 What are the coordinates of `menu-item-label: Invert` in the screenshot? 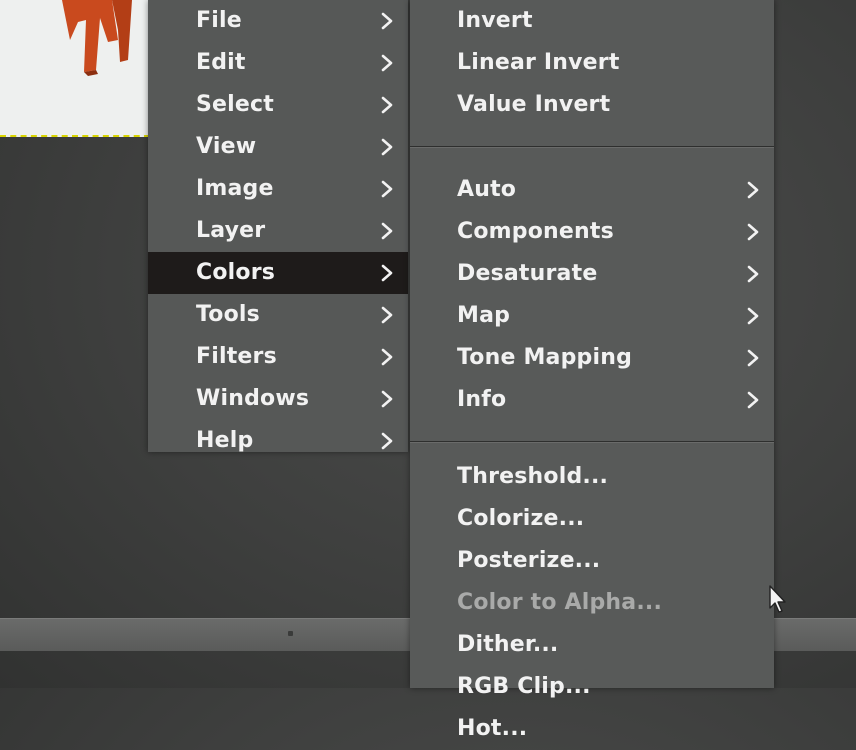 It's located at (495, 20).